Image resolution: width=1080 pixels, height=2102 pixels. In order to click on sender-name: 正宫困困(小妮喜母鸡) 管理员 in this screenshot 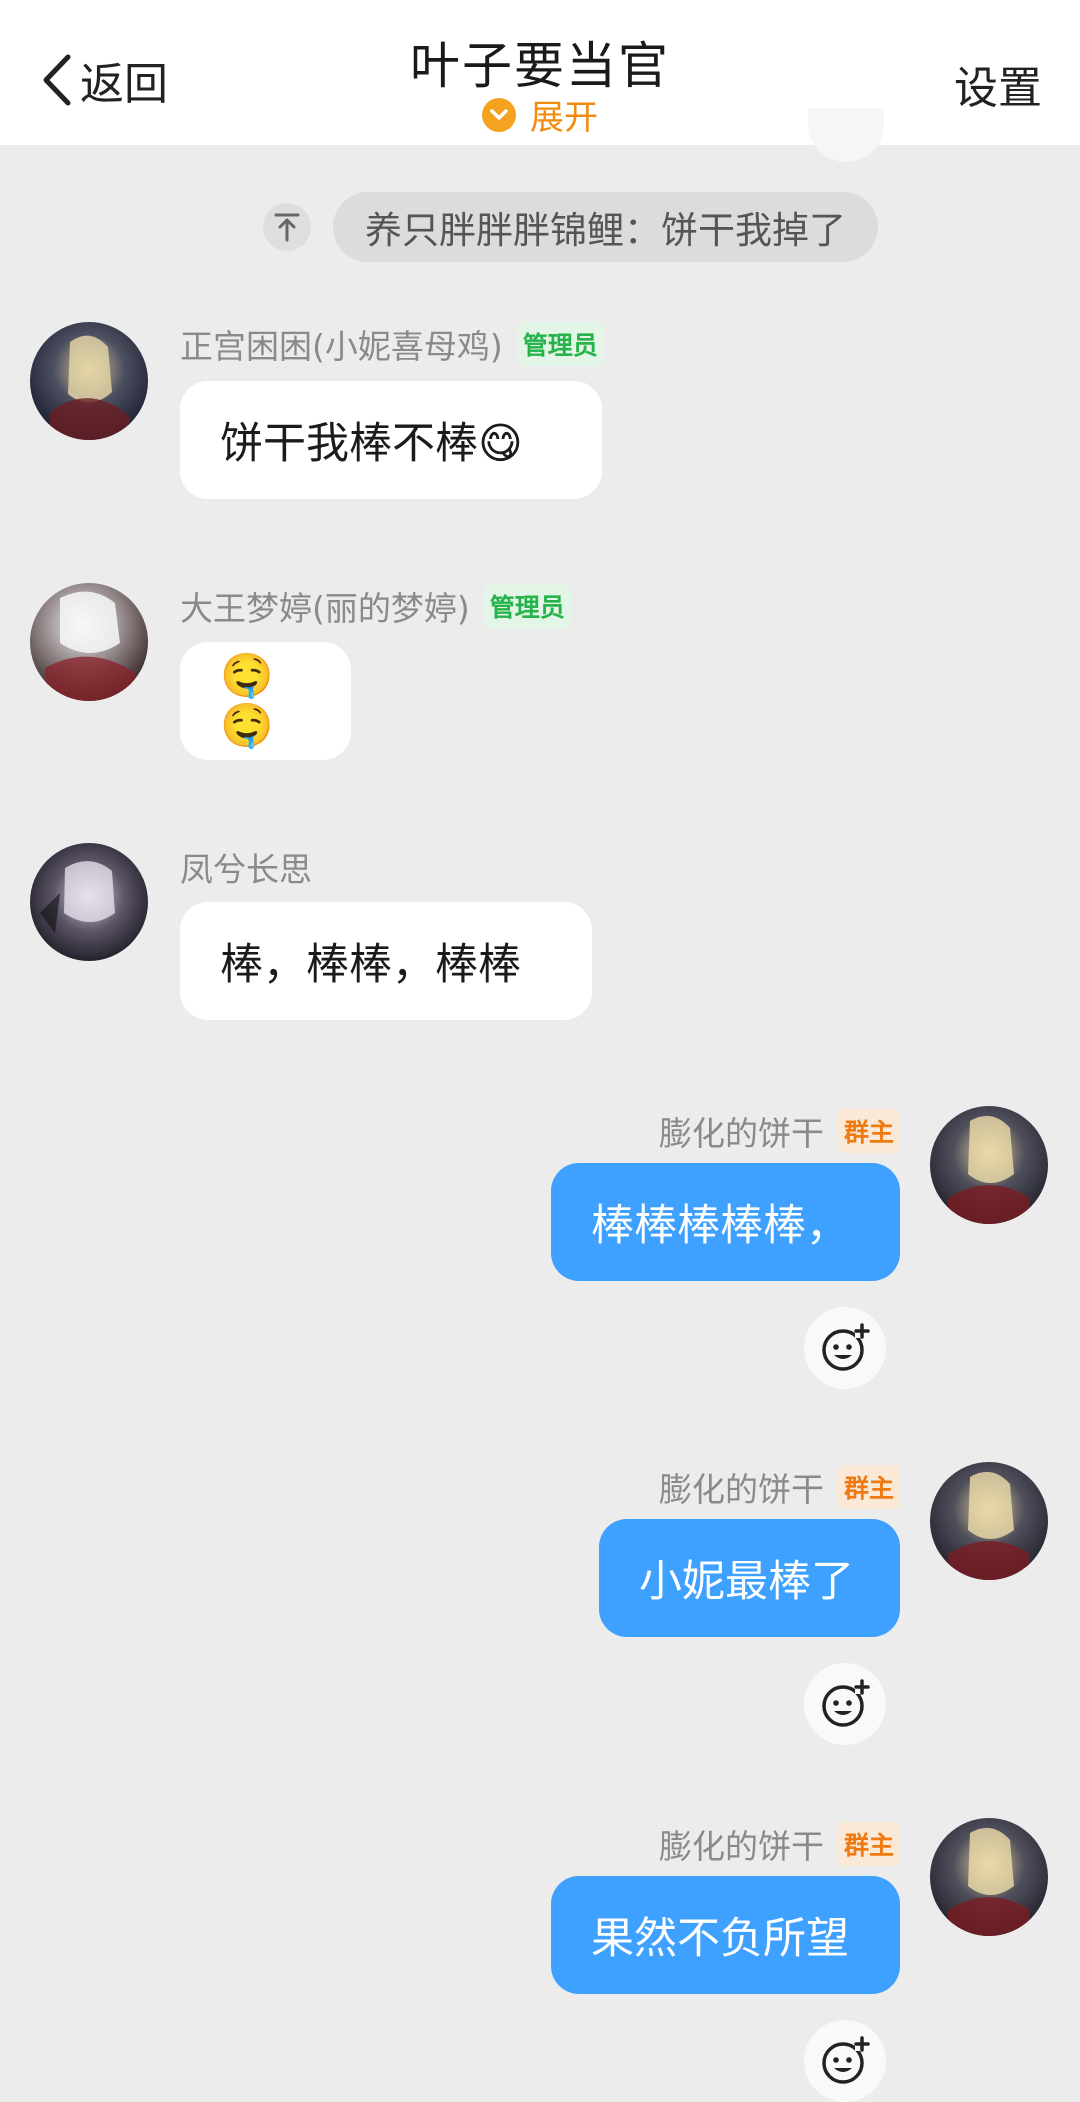, I will do `click(392, 344)`.